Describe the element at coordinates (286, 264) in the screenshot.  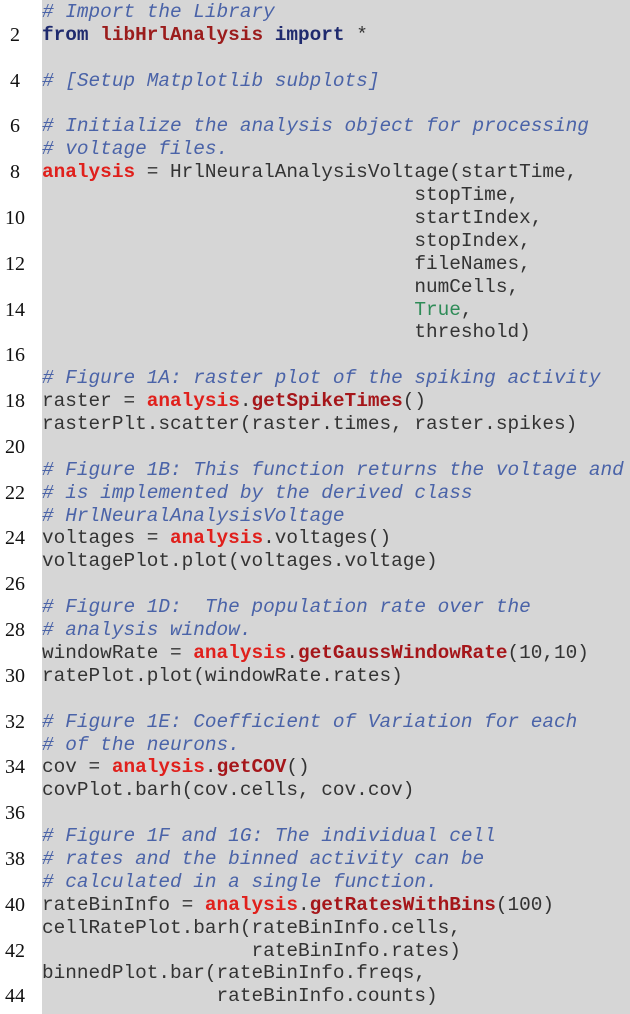
I see `code-text: fileNames,` at that location.